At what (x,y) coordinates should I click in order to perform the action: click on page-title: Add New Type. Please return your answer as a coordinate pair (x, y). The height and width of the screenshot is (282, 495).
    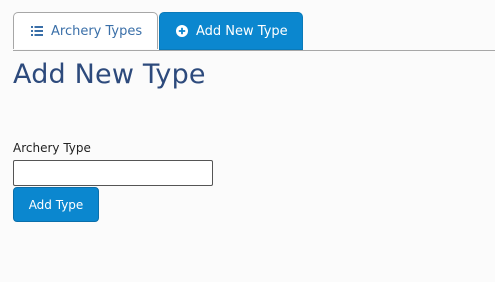
    Looking at the image, I should click on (109, 74).